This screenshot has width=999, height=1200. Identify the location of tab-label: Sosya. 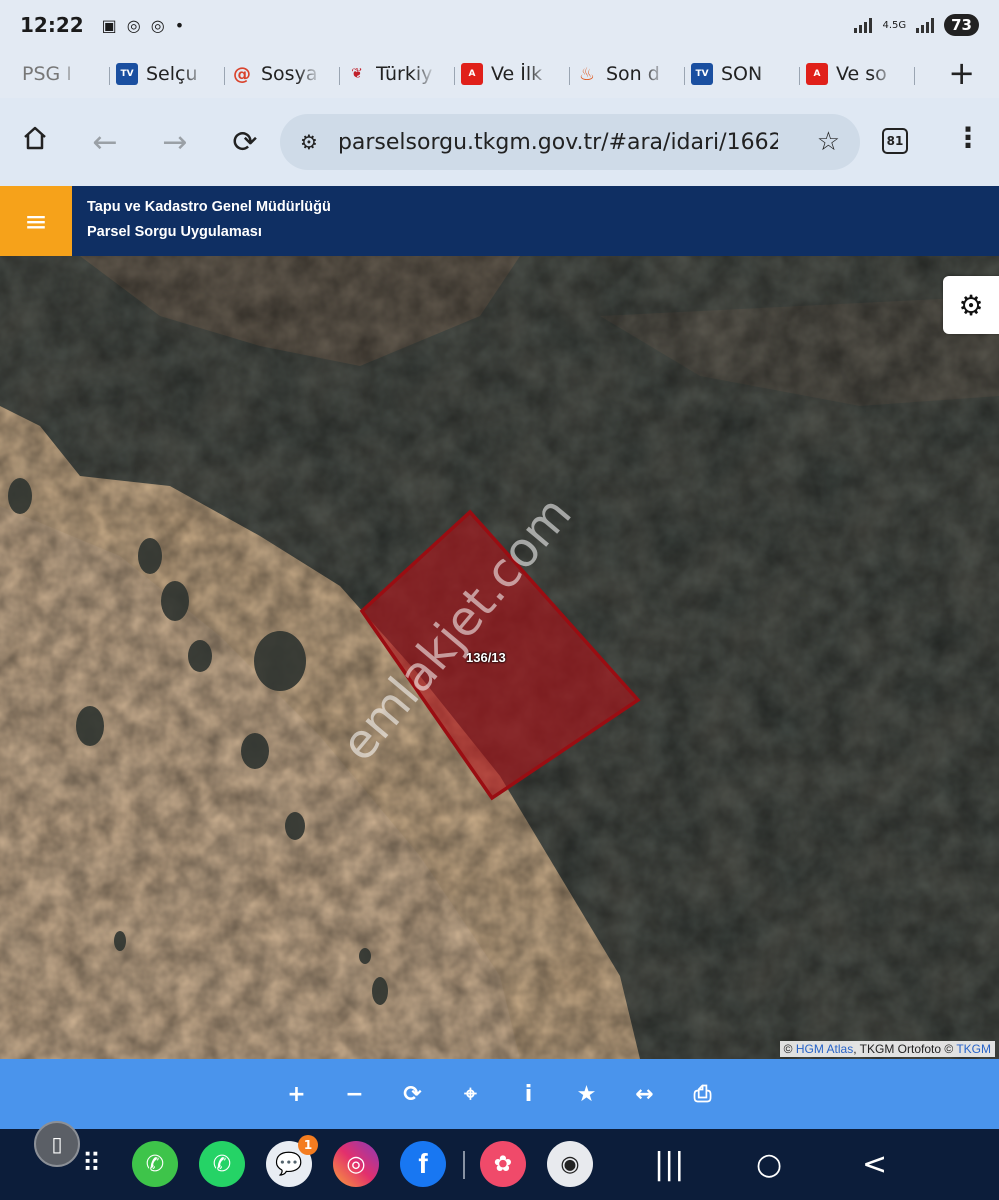
(289, 74).